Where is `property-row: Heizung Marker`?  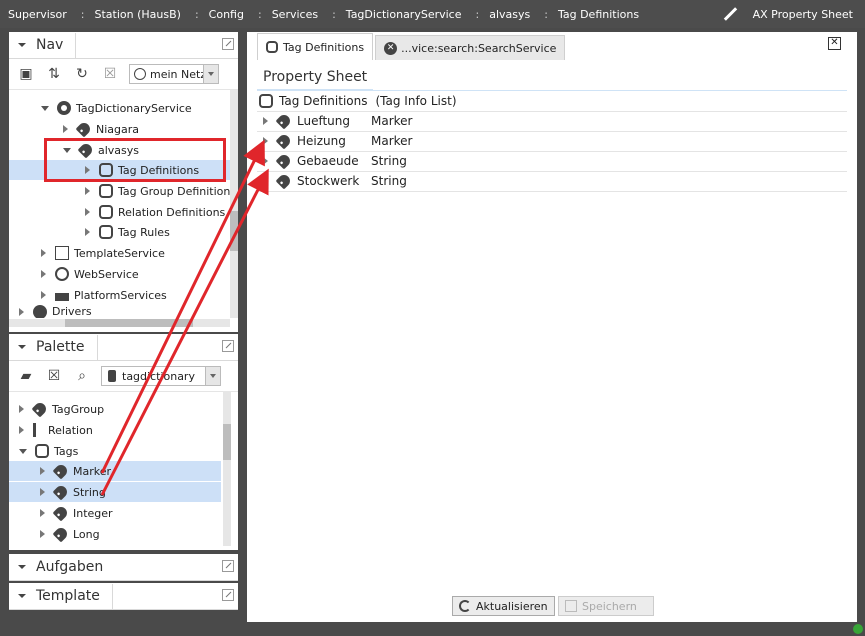 property-row: Heizung Marker is located at coordinates (552, 141).